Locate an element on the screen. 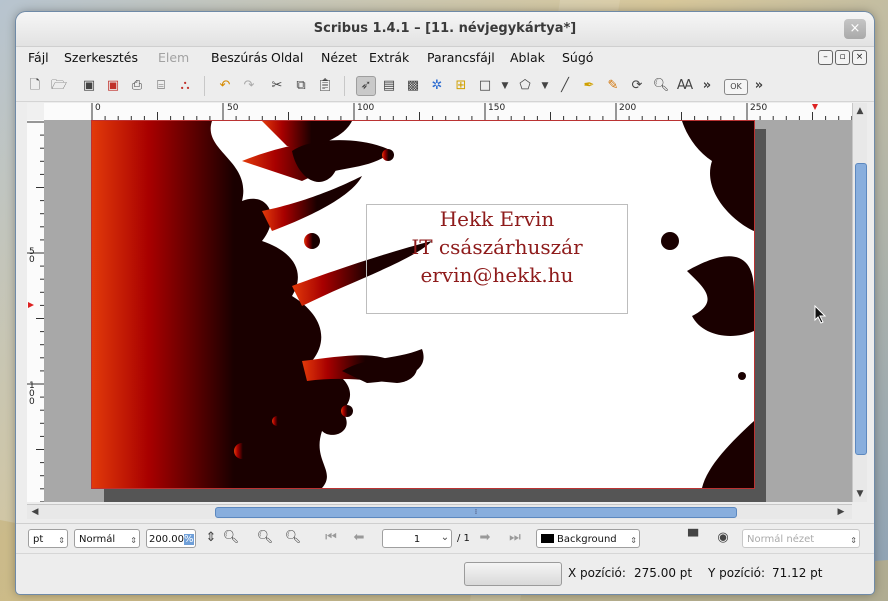 Image resolution: width=888 pixels, height=601 pixels. menu-edit: Szerkesztés is located at coordinates (101, 57).